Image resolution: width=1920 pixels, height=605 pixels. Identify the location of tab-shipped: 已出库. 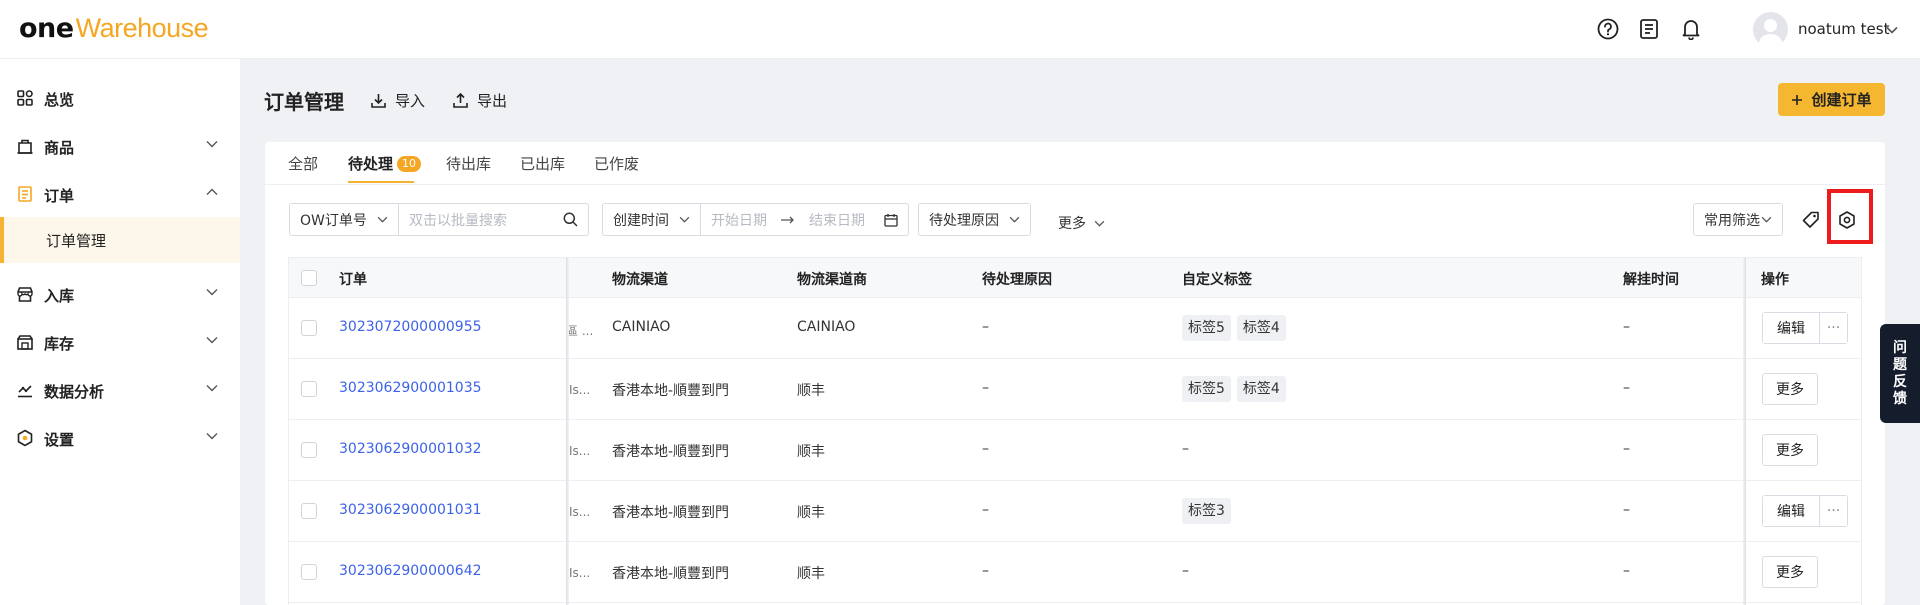
(542, 163).